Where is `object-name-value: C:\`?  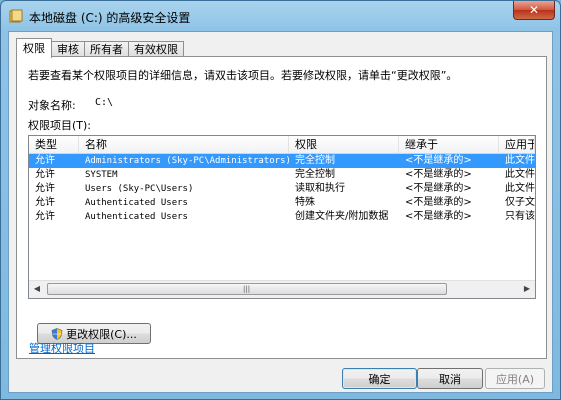
object-name-value: C:\ is located at coordinates (104, 102).